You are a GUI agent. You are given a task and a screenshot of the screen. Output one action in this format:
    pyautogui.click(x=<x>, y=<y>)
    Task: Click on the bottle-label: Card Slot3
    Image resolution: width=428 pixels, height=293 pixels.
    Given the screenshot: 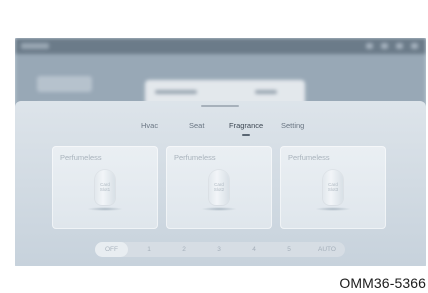 What is the action you would take?
    pyautogui.click(x=333, y=187)
    